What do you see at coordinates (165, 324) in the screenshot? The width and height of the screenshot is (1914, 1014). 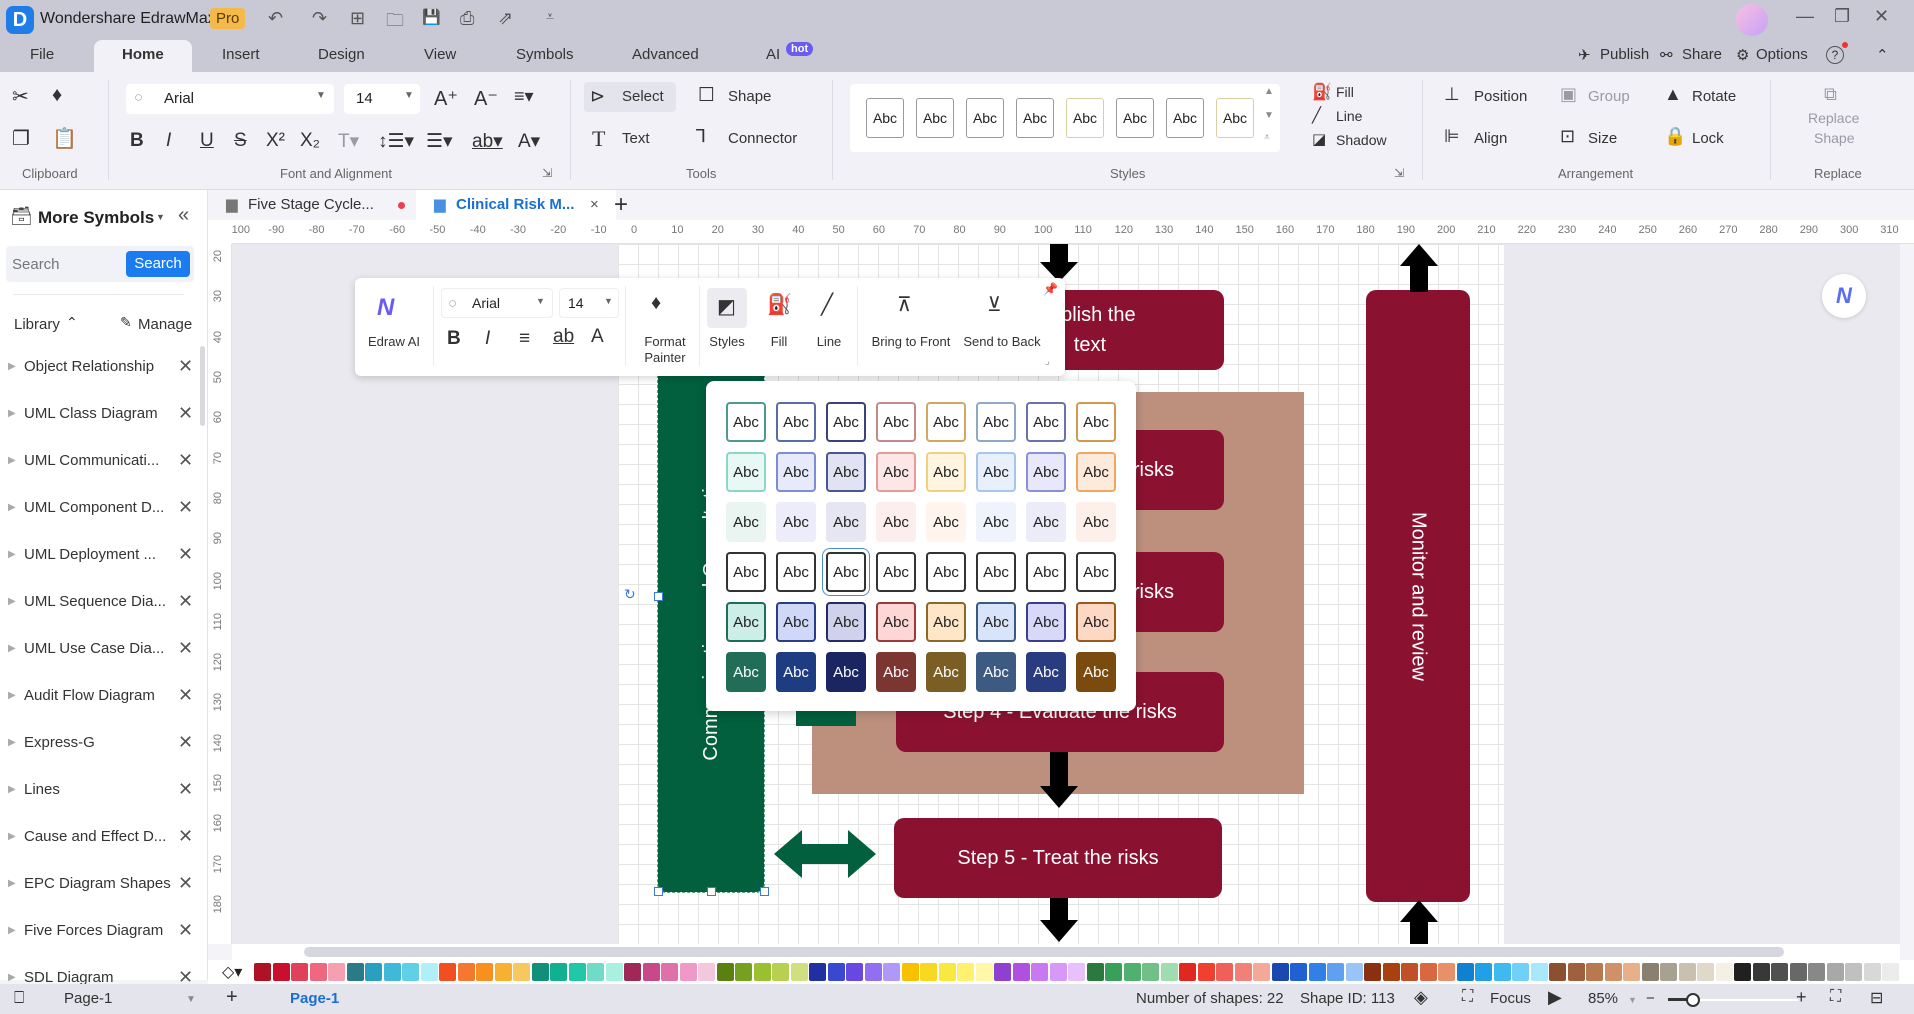 I see `manage-button: Manage` at bounding box center [165, 324].